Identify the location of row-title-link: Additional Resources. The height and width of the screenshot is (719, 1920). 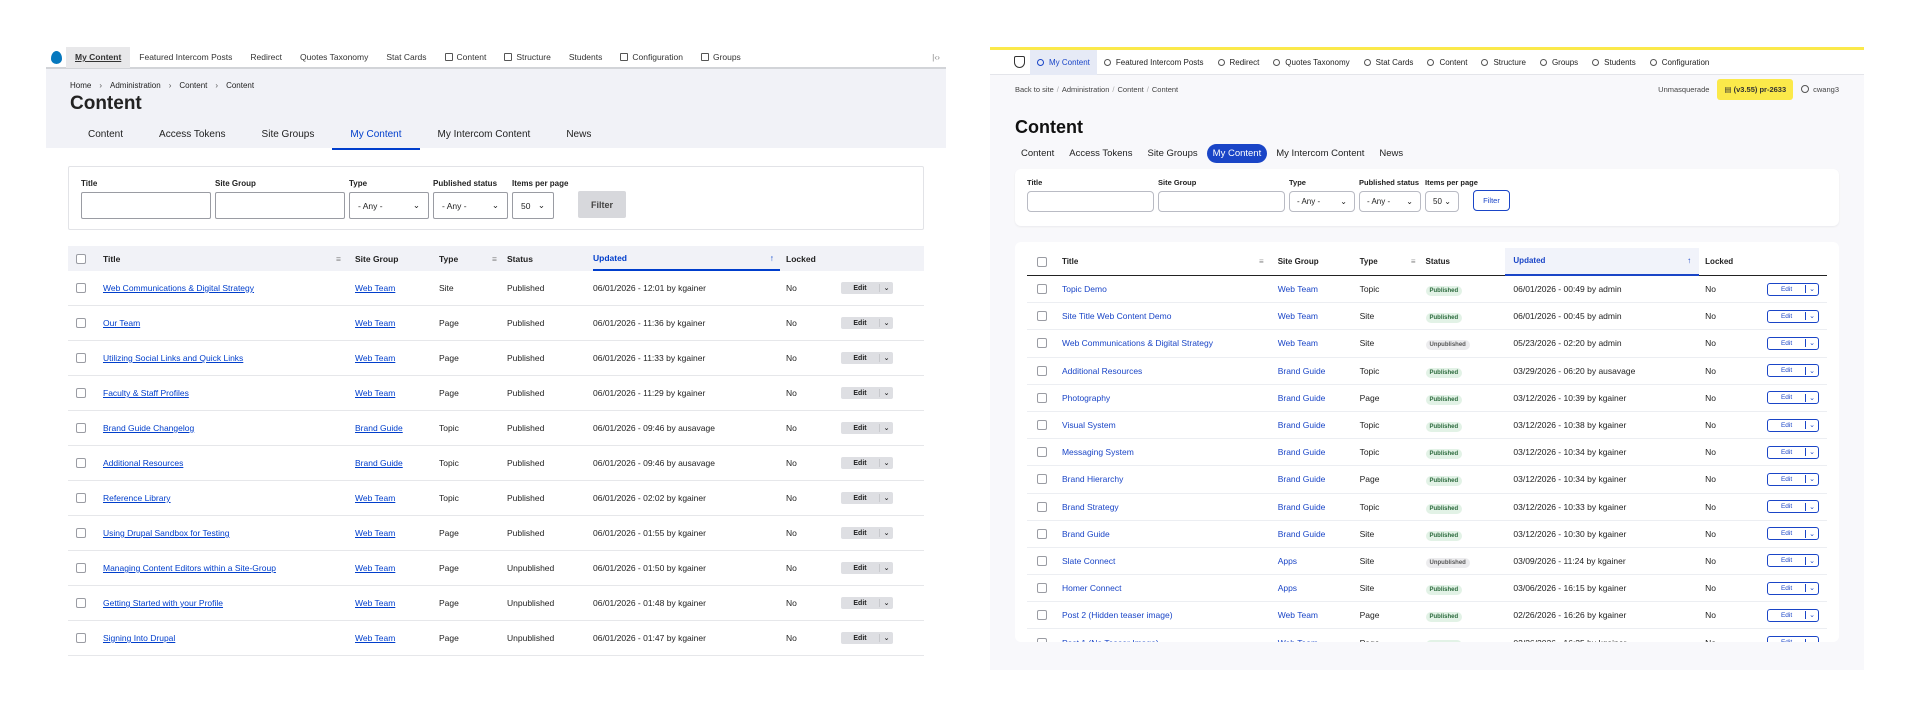
(1102, 371).